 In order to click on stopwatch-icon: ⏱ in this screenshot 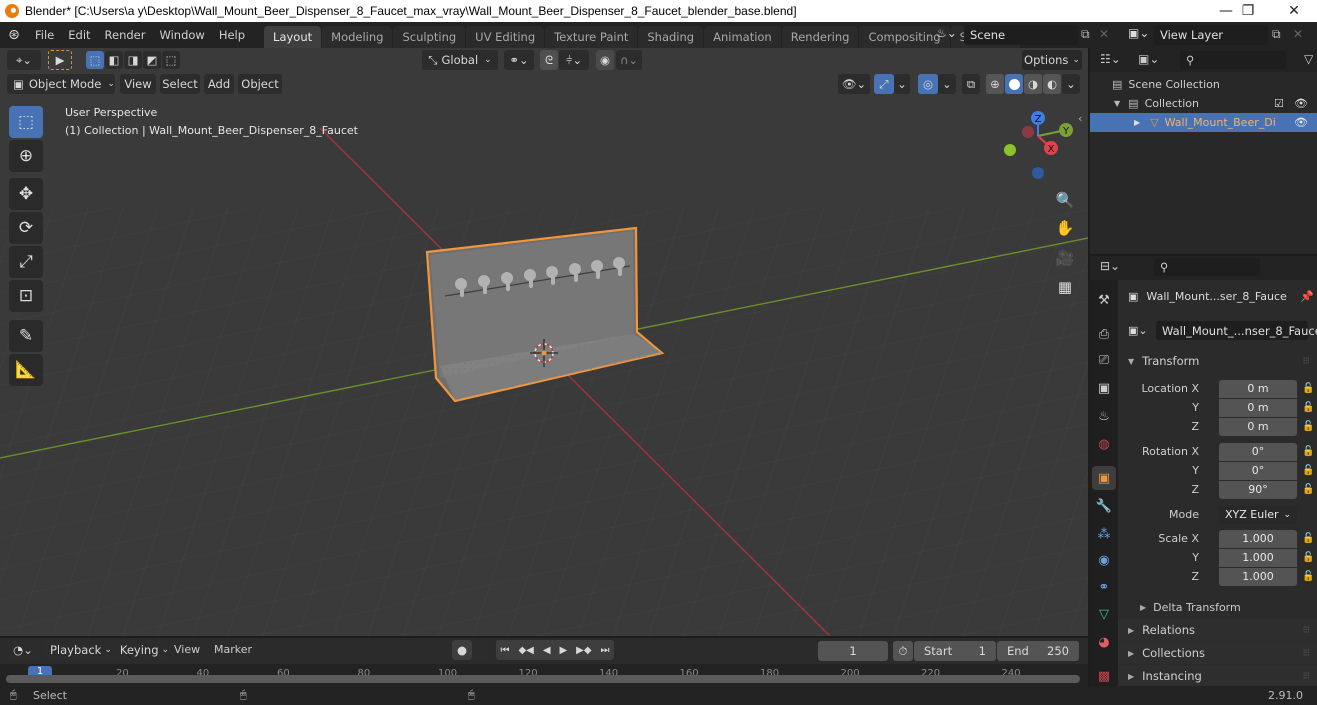, I will do `click(903, 651)`.